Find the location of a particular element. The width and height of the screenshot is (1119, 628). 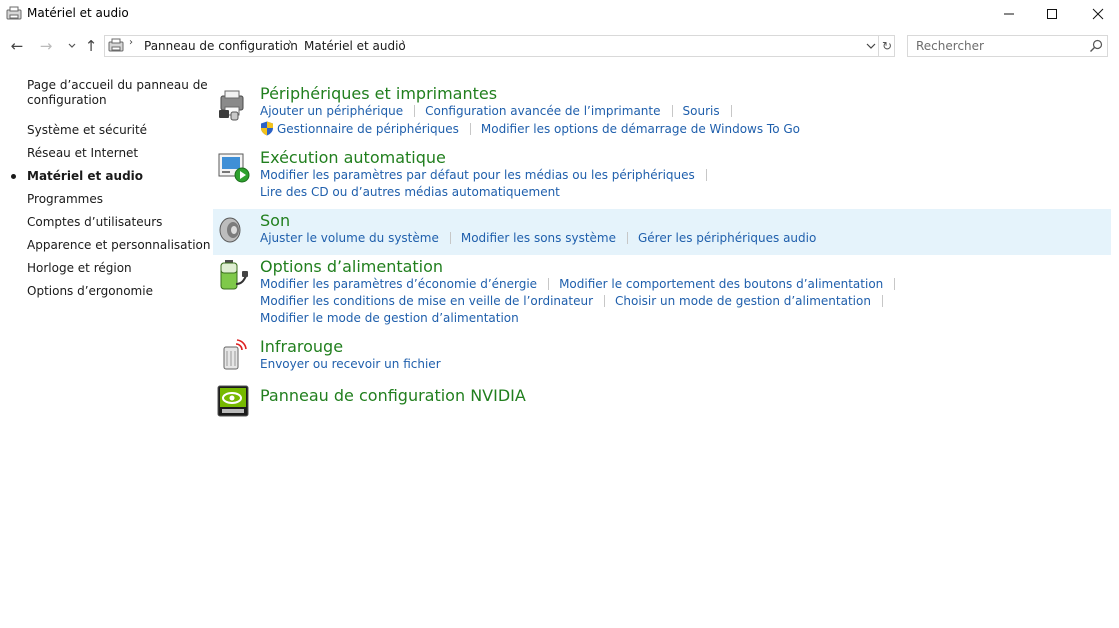

speaker-icon is located at coordinates (233, 230).